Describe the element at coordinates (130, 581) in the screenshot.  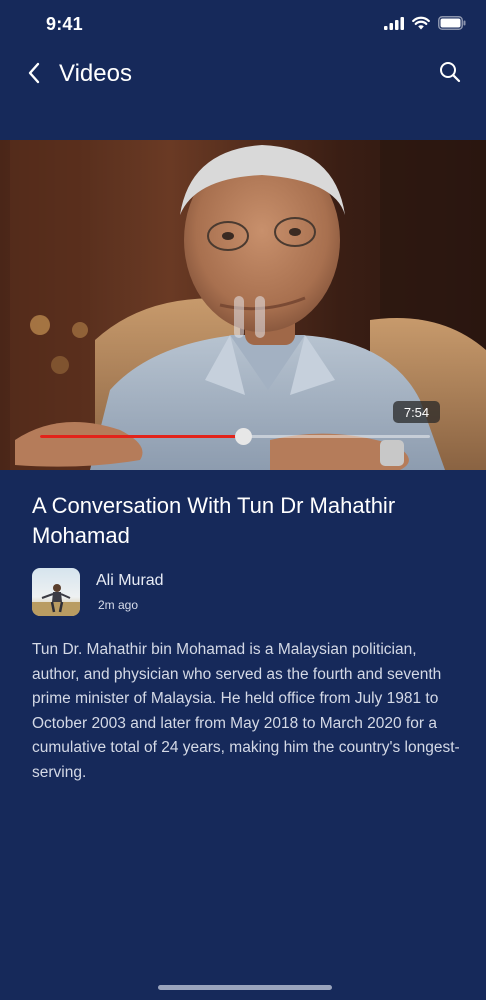
I see `author-name: Ali Murad` at that location.